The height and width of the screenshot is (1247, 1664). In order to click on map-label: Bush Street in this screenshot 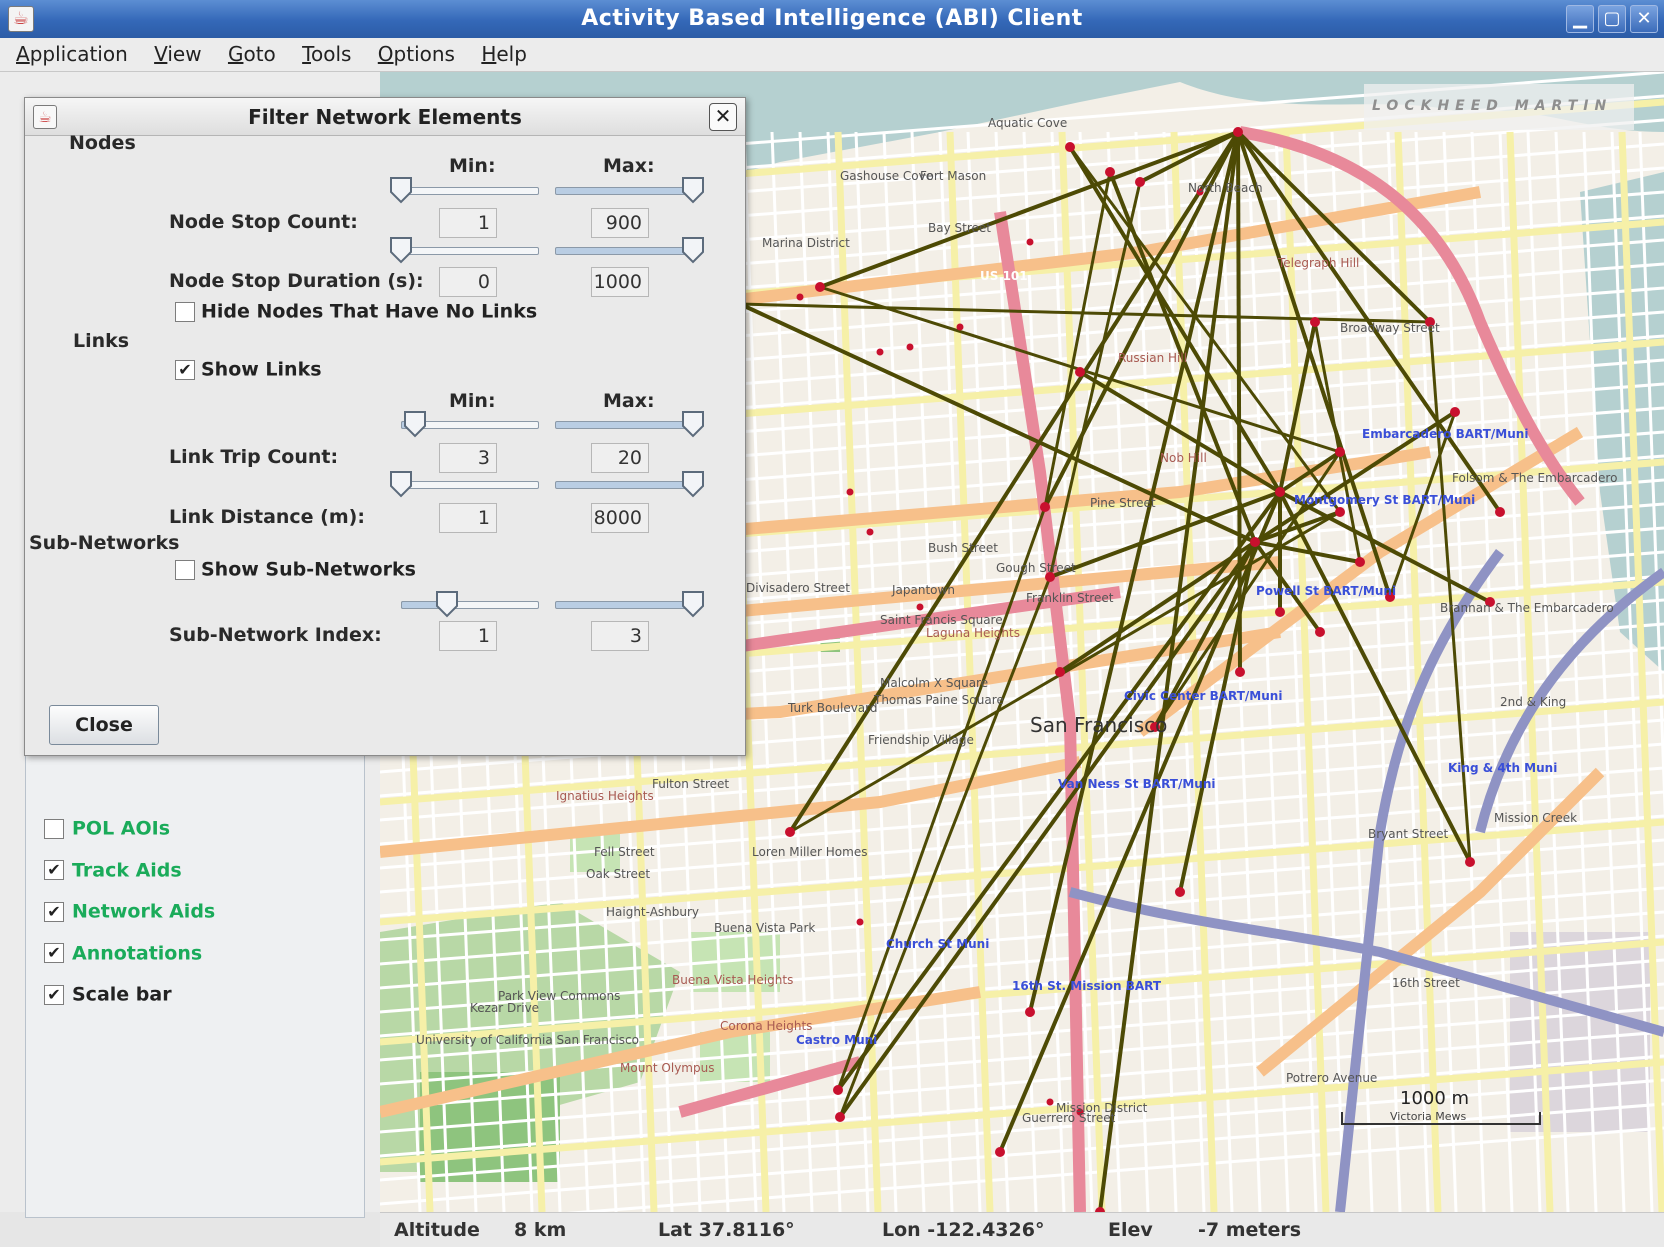, I will do `click(963, 548)`.